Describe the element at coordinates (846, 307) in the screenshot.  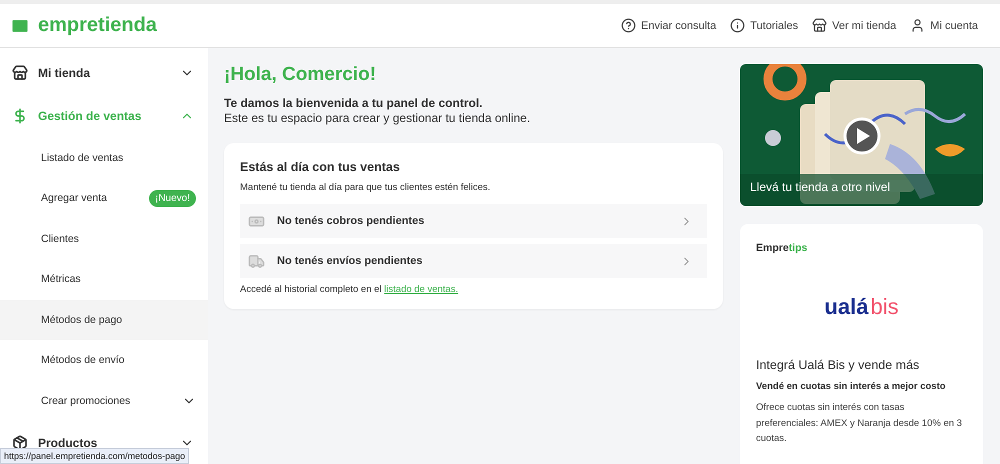
I see `partner-logo: ualá` at that location.